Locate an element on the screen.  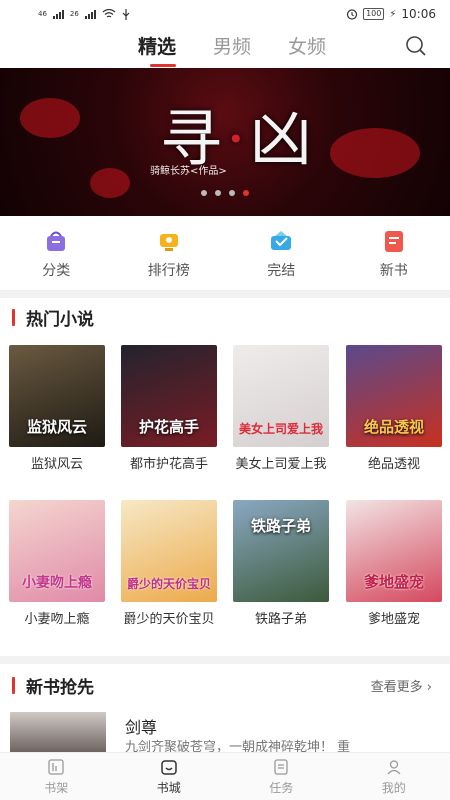
book-title: 绝品透视 is located at coordinates (394, 464).